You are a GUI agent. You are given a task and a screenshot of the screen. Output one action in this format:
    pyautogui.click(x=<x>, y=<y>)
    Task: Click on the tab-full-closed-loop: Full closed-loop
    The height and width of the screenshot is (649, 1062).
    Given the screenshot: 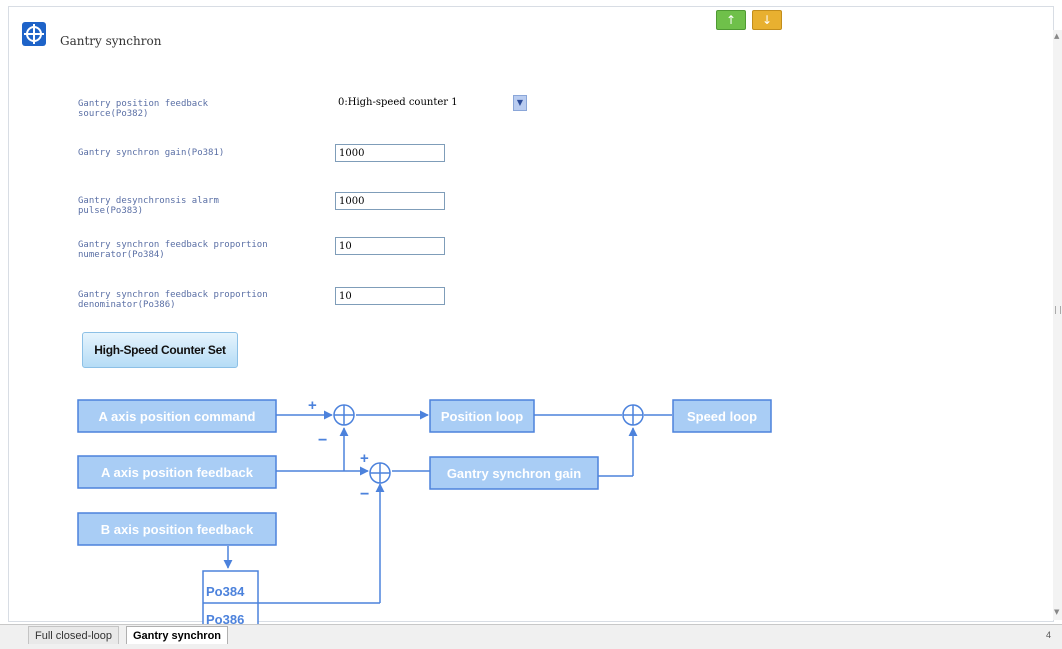 What is the action you would take?
    pyautogui.click(x=74, y=635)
    